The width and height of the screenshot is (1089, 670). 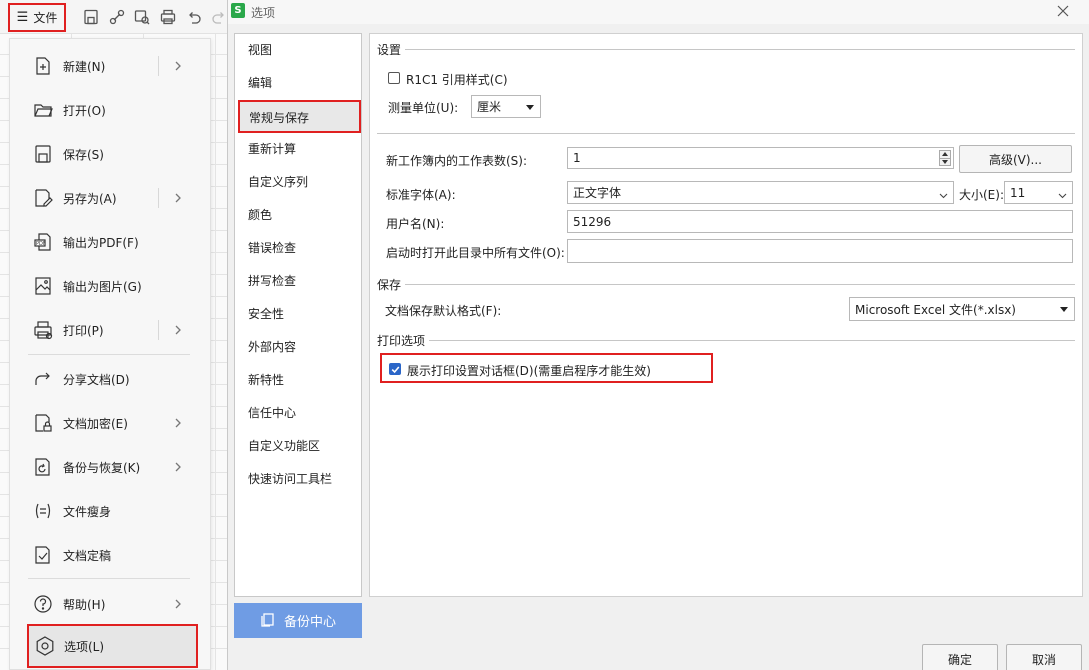 I want to click on default-format-select: Microsoft Excel 文件(*.xlsx), so click(x=962, y=309).